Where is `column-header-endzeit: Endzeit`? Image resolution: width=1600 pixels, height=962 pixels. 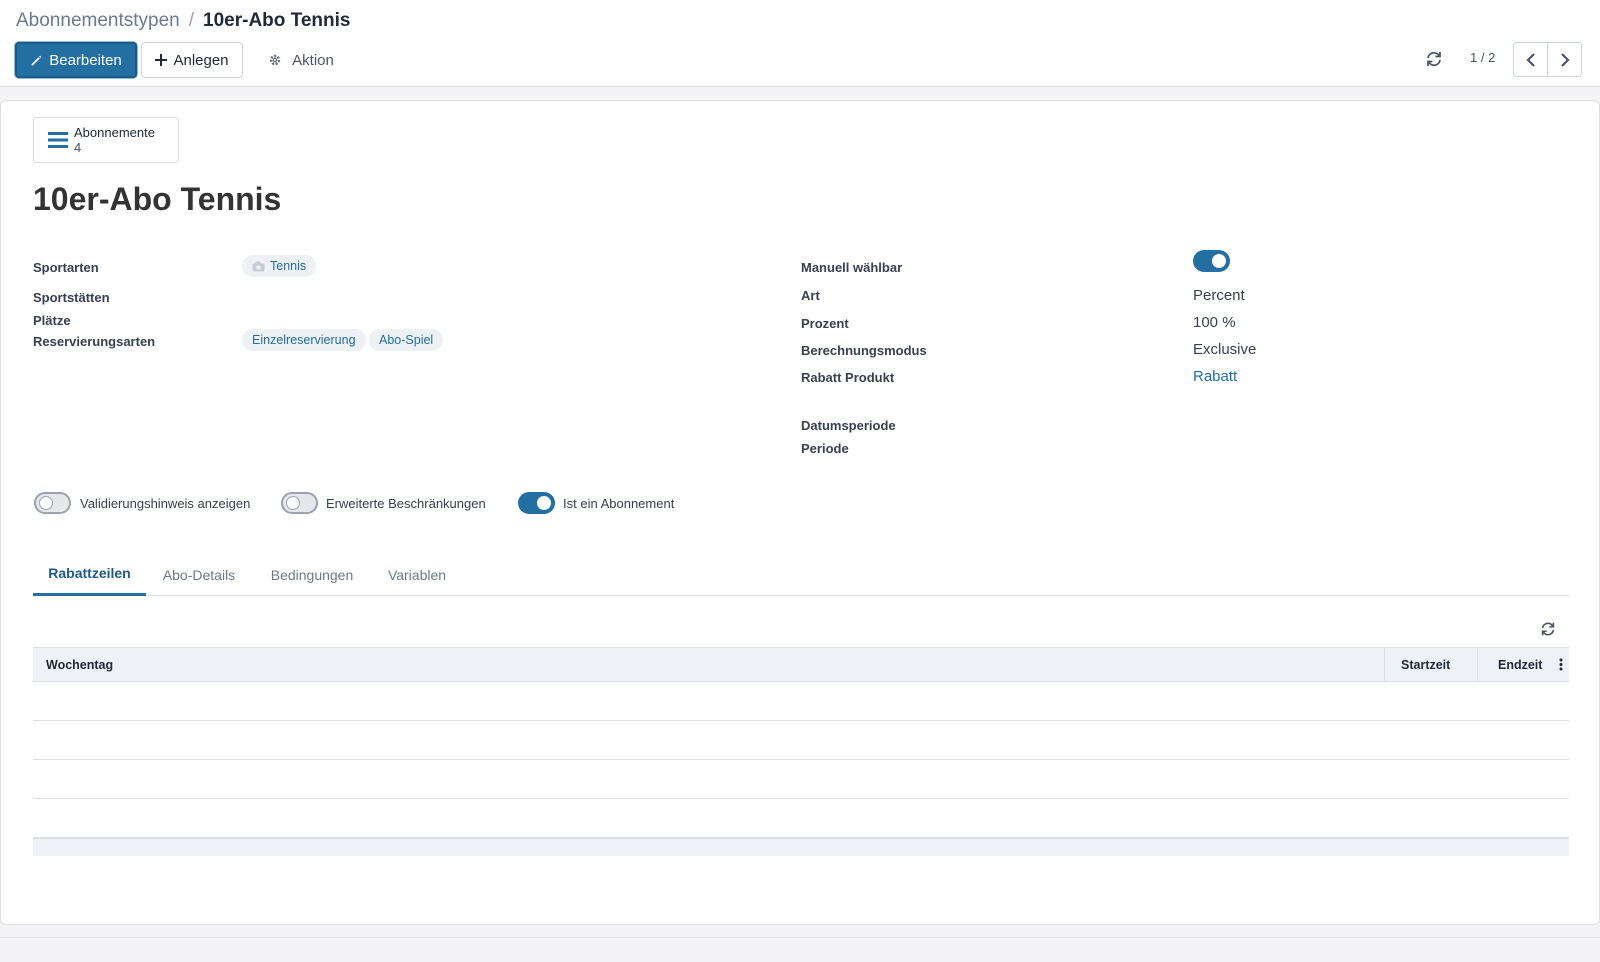
column-header-endzeit: Endzeit is located at coordinates (1520, 664).